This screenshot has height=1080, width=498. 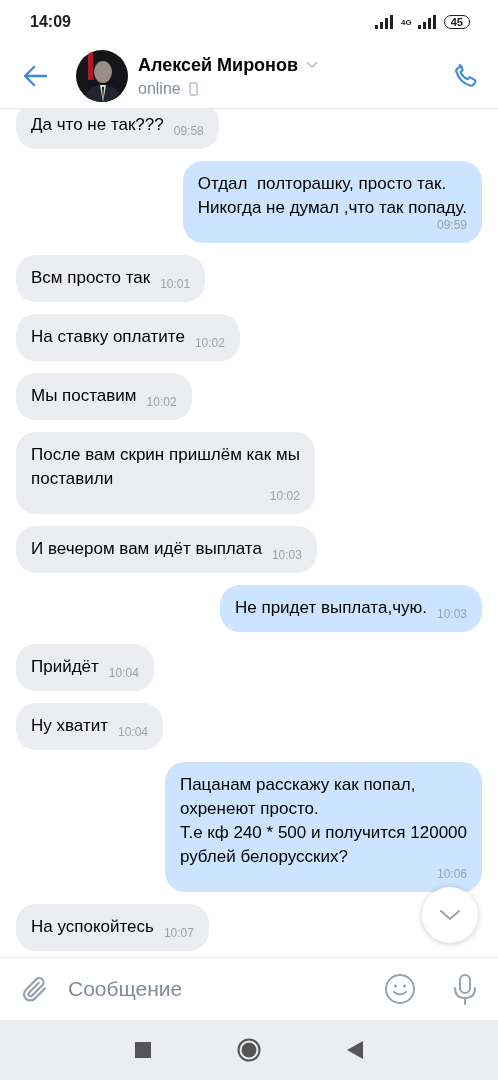 What do you see at coordinates (178, 933) in the screenshot?
I see `message-time: 10:07` at bounding box center [178, 933].